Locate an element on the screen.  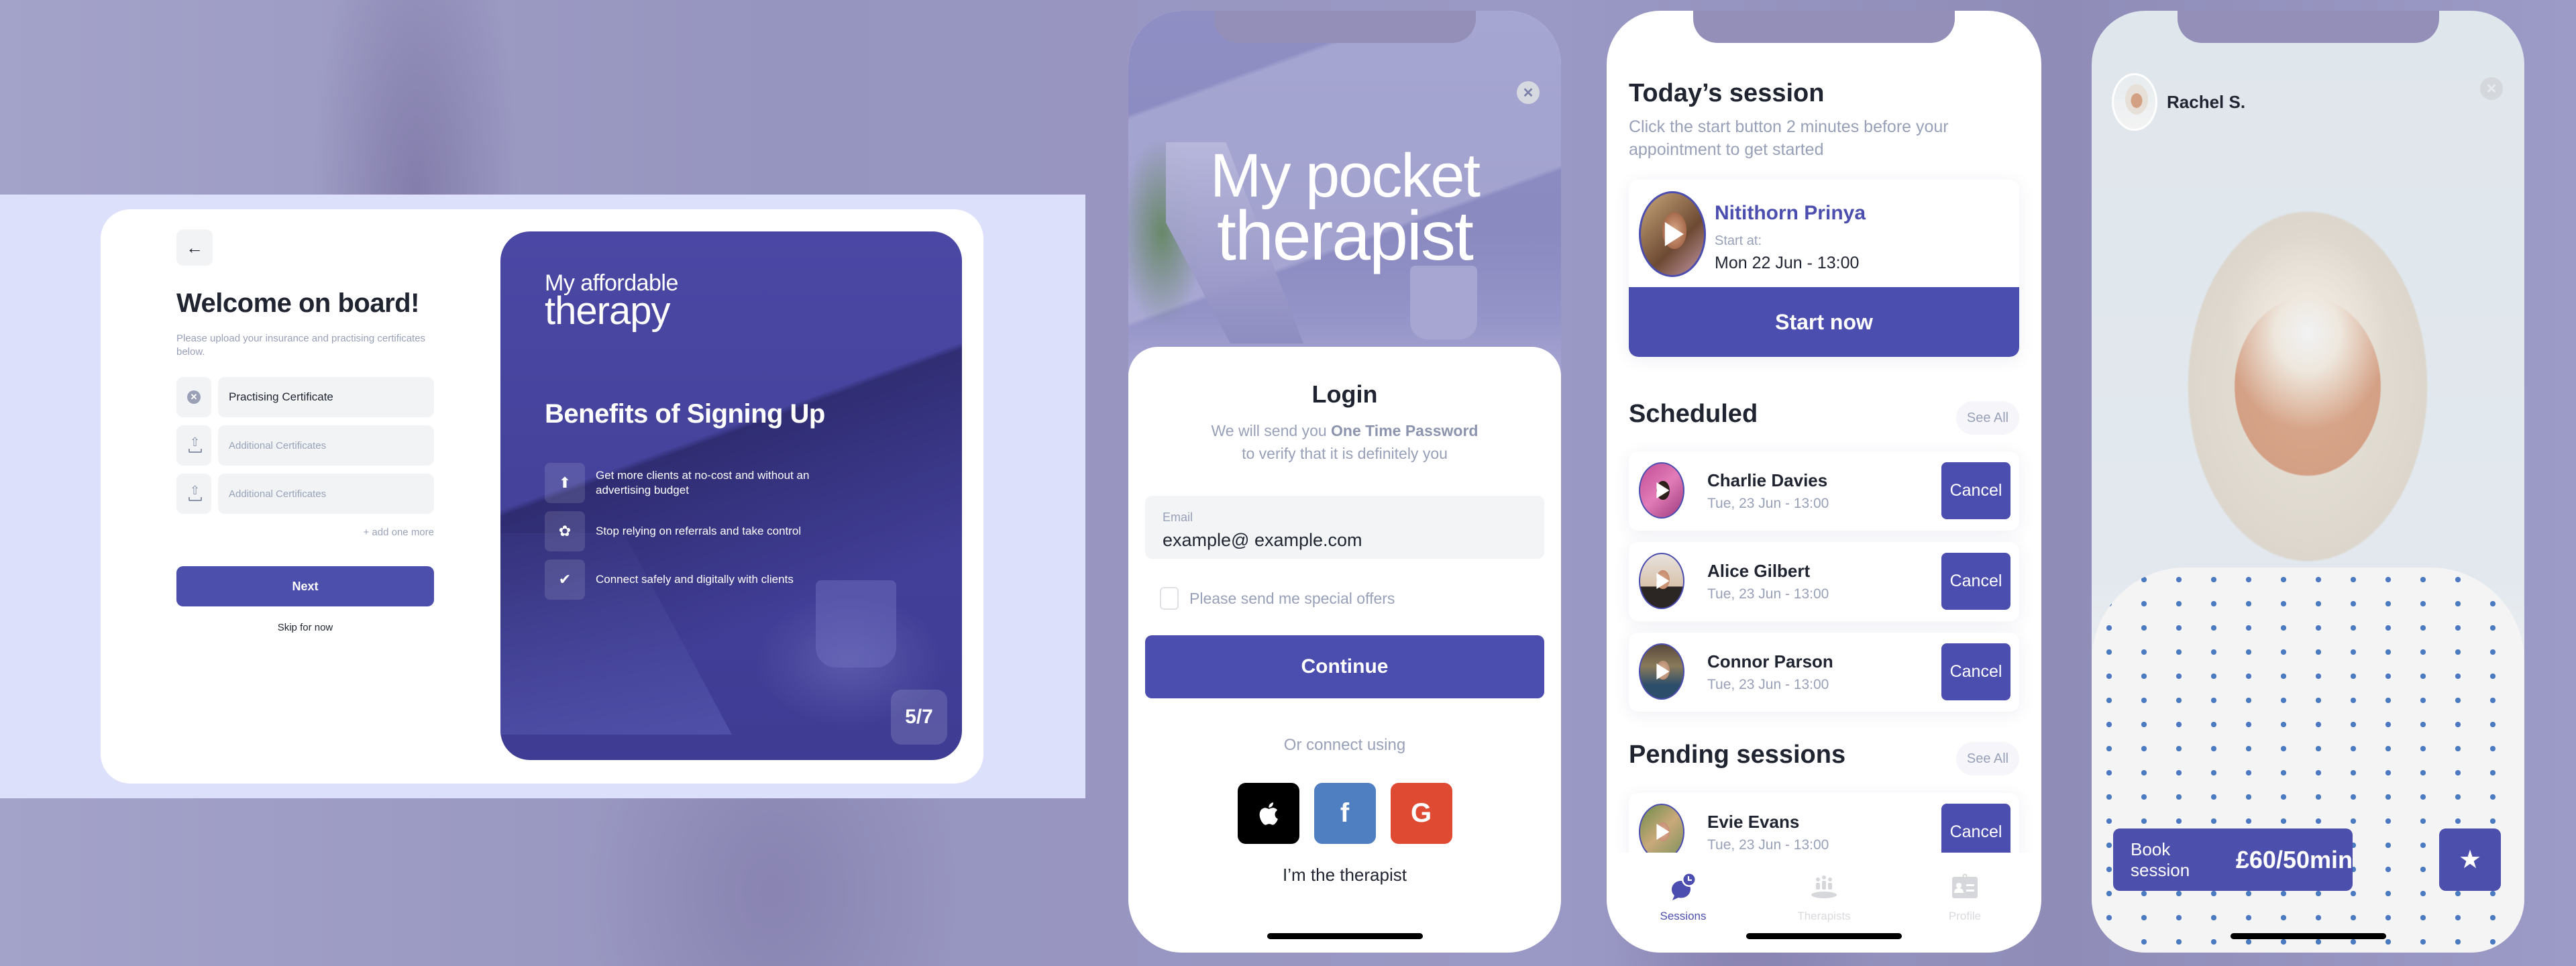
add-certificate-link: + add one more is located at coordinates (399, 532).